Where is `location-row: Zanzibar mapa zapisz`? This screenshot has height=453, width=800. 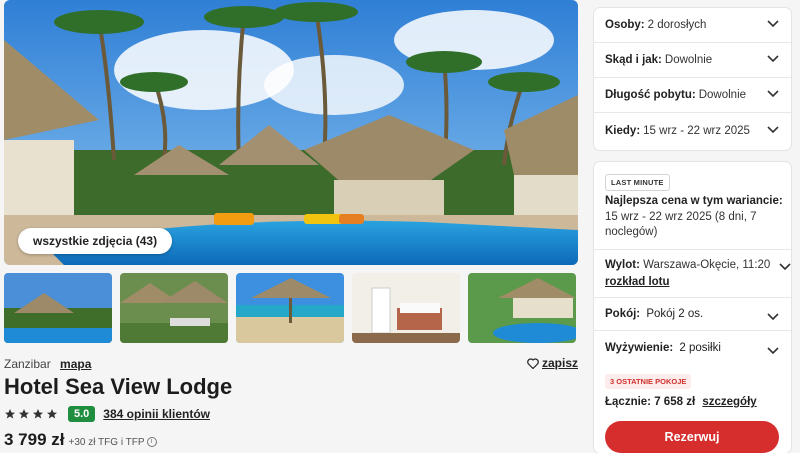
location-row: Zanzibar mapa zapisz is located at coordinates (291, 363).